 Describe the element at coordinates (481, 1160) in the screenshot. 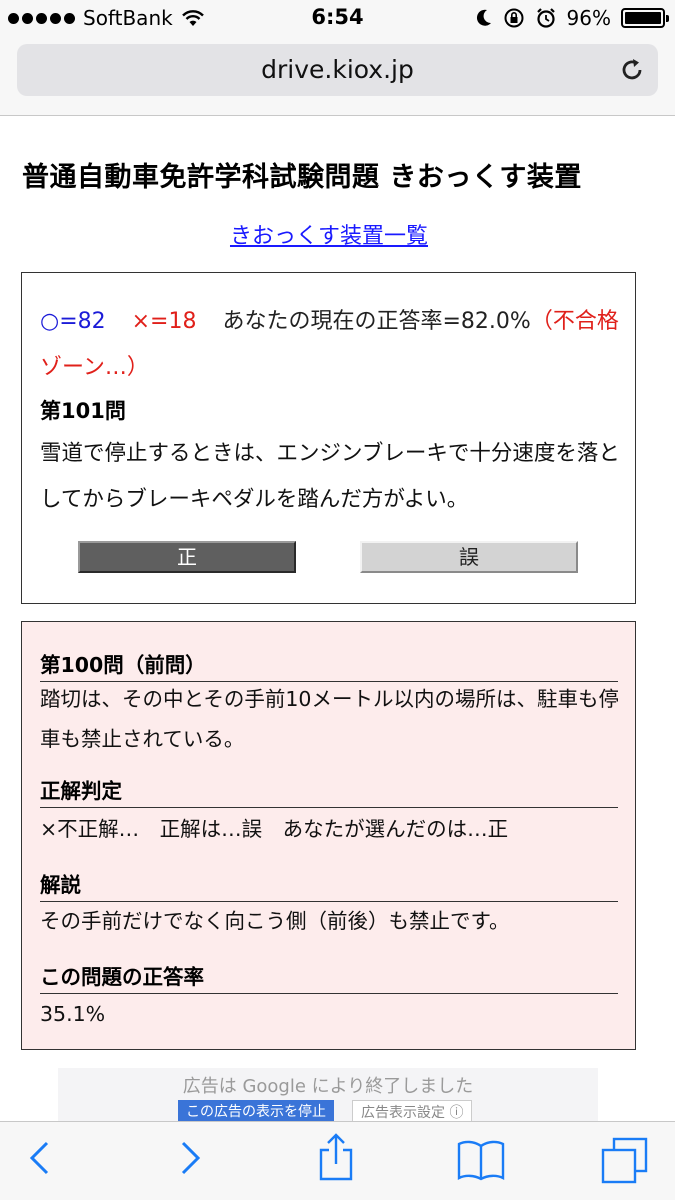

I see `bookmarks-icon` at that location.